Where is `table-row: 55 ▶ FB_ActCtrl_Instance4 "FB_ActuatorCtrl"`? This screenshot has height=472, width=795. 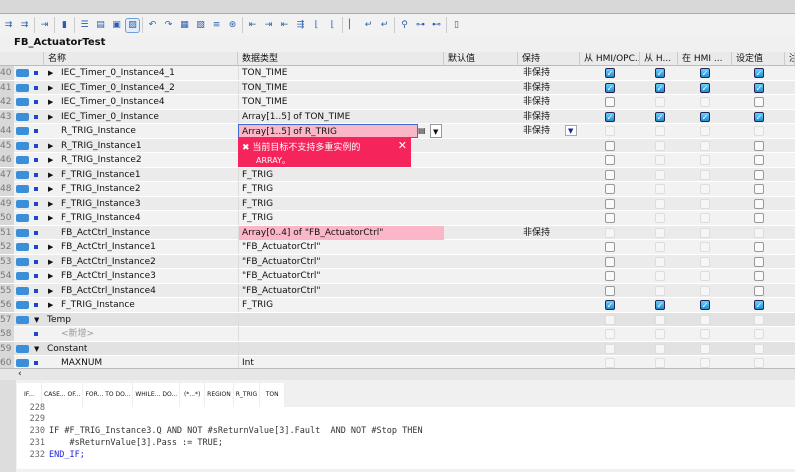
table-row: 55 ▶ FB_ActCtrl_Instance4 "FB_ActuatorCtrl" is located at coordinates (397, 290).